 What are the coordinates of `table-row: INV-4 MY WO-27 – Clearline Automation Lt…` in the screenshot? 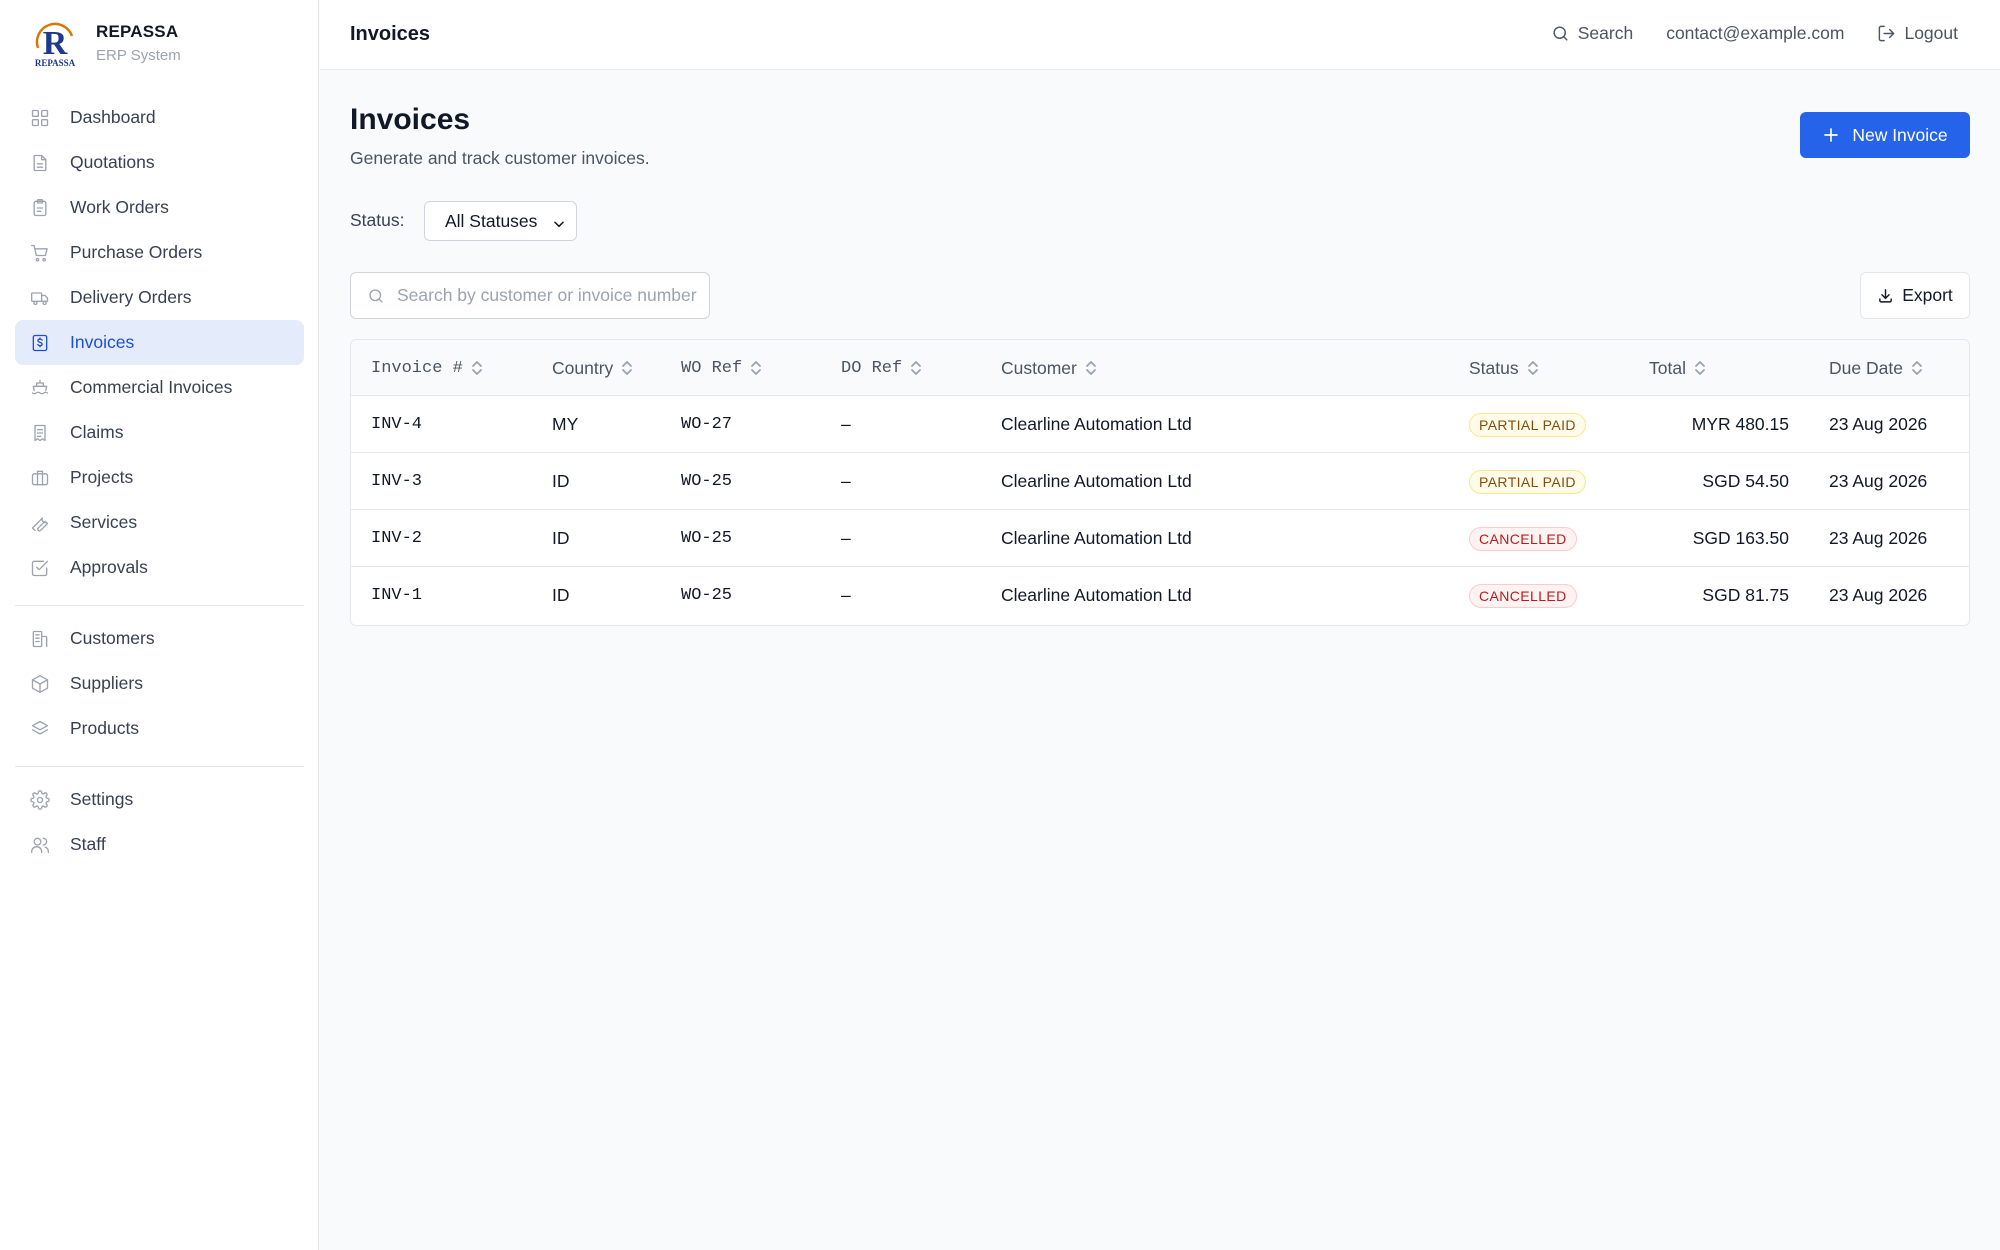 It's located at (1160, 424).